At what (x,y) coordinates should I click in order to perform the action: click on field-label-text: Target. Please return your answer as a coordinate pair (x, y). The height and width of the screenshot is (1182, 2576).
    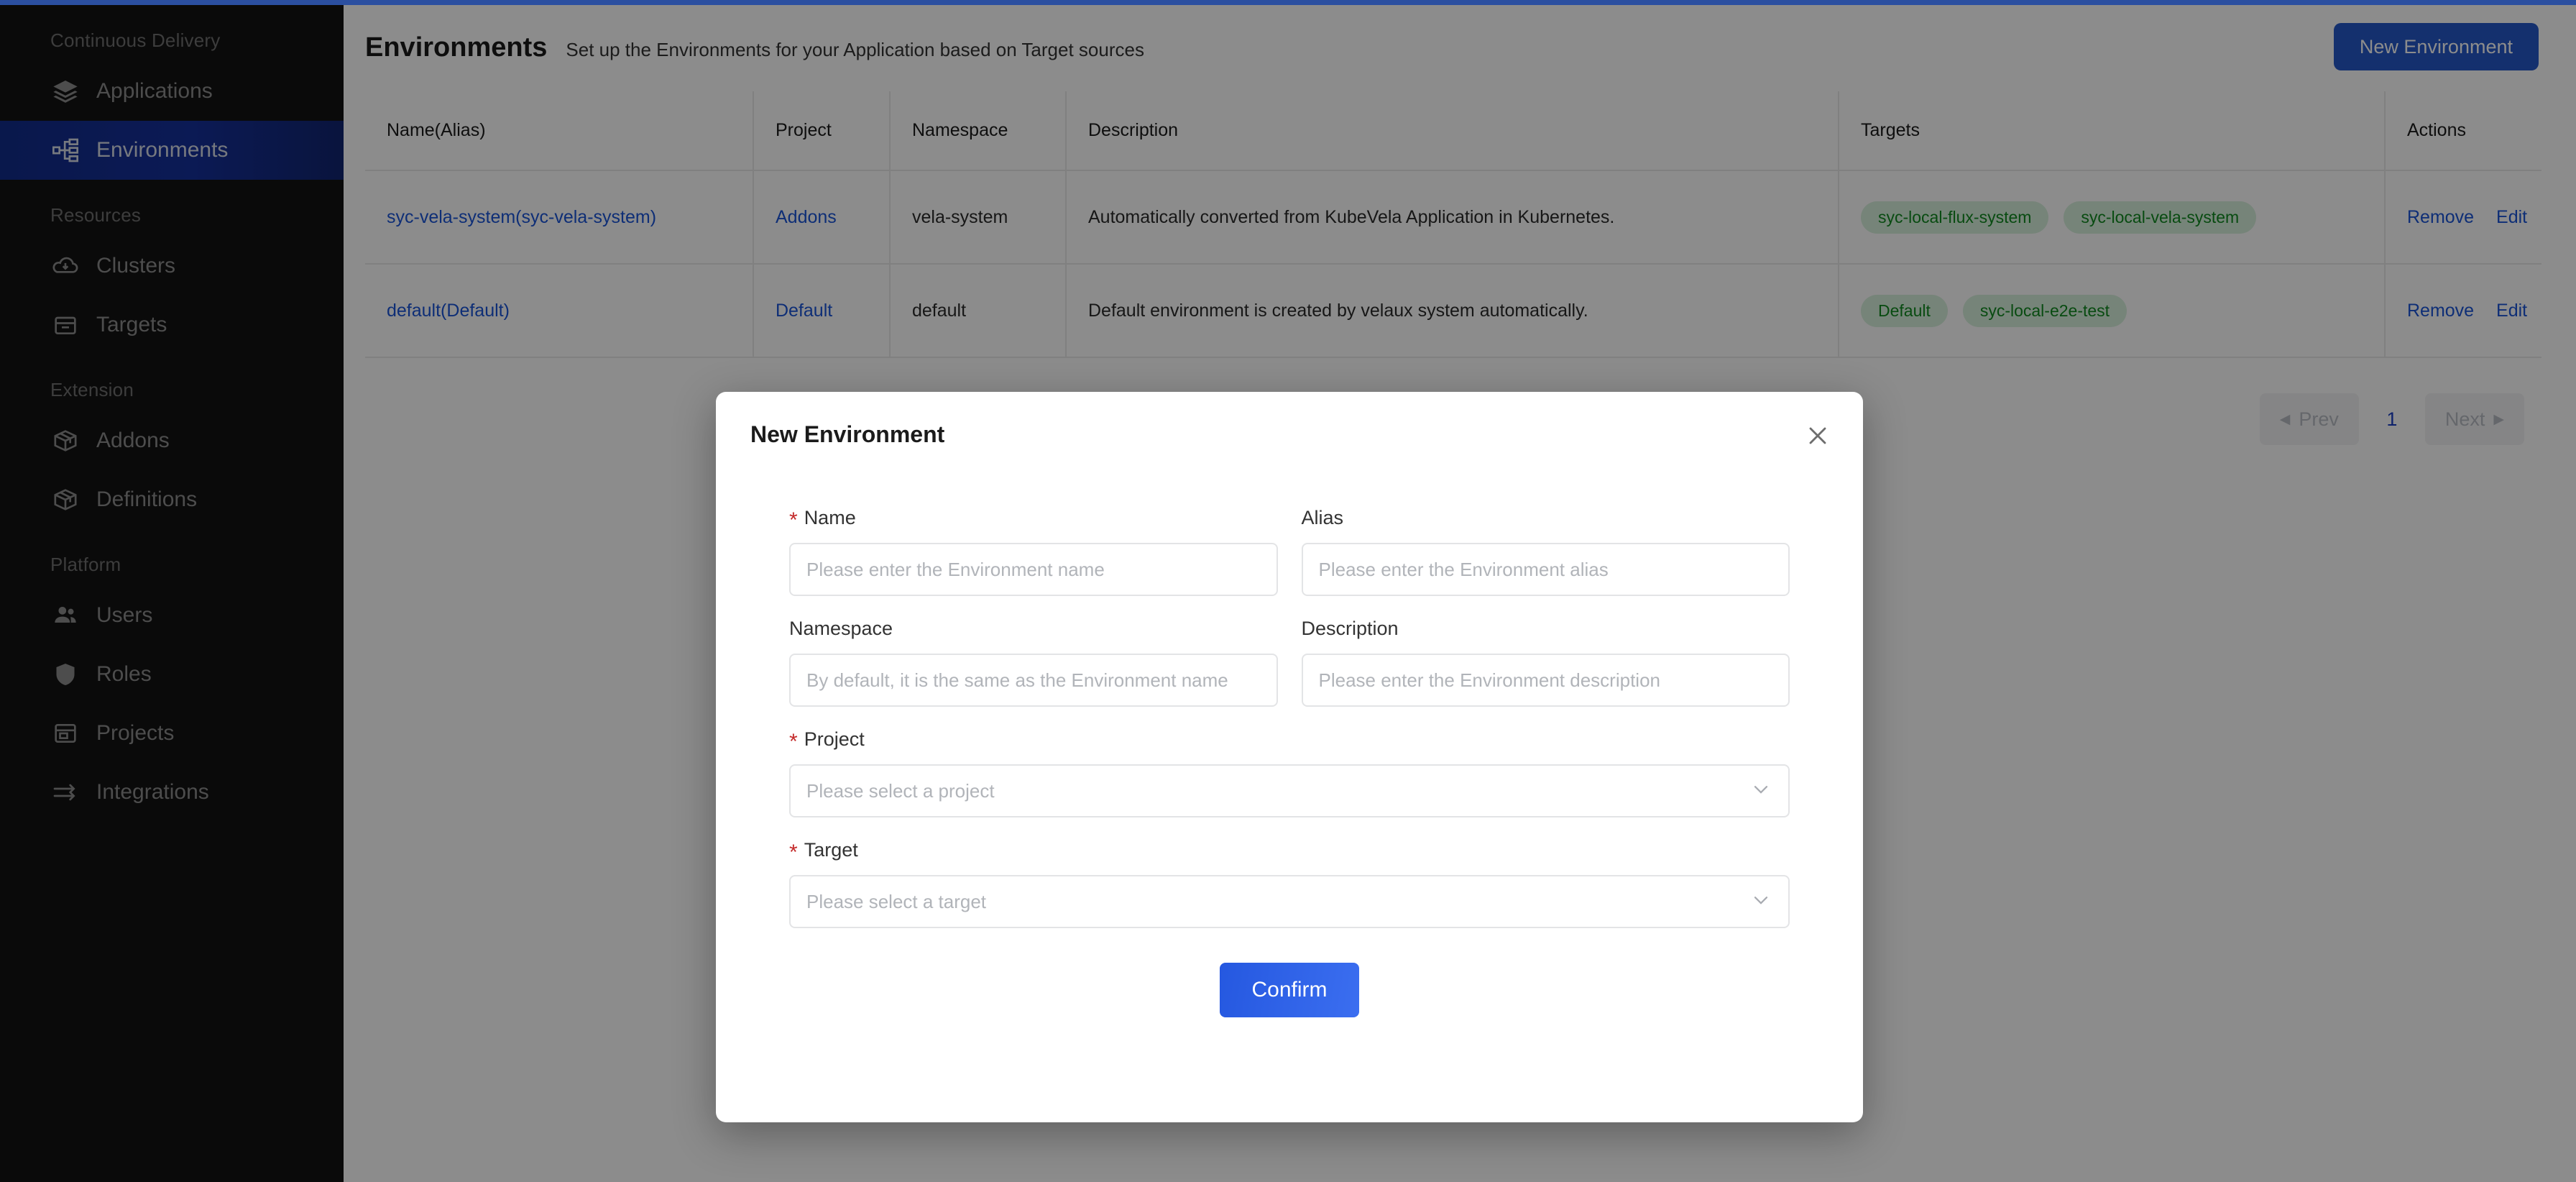
    Looking at the image, I should click on (831, 849).